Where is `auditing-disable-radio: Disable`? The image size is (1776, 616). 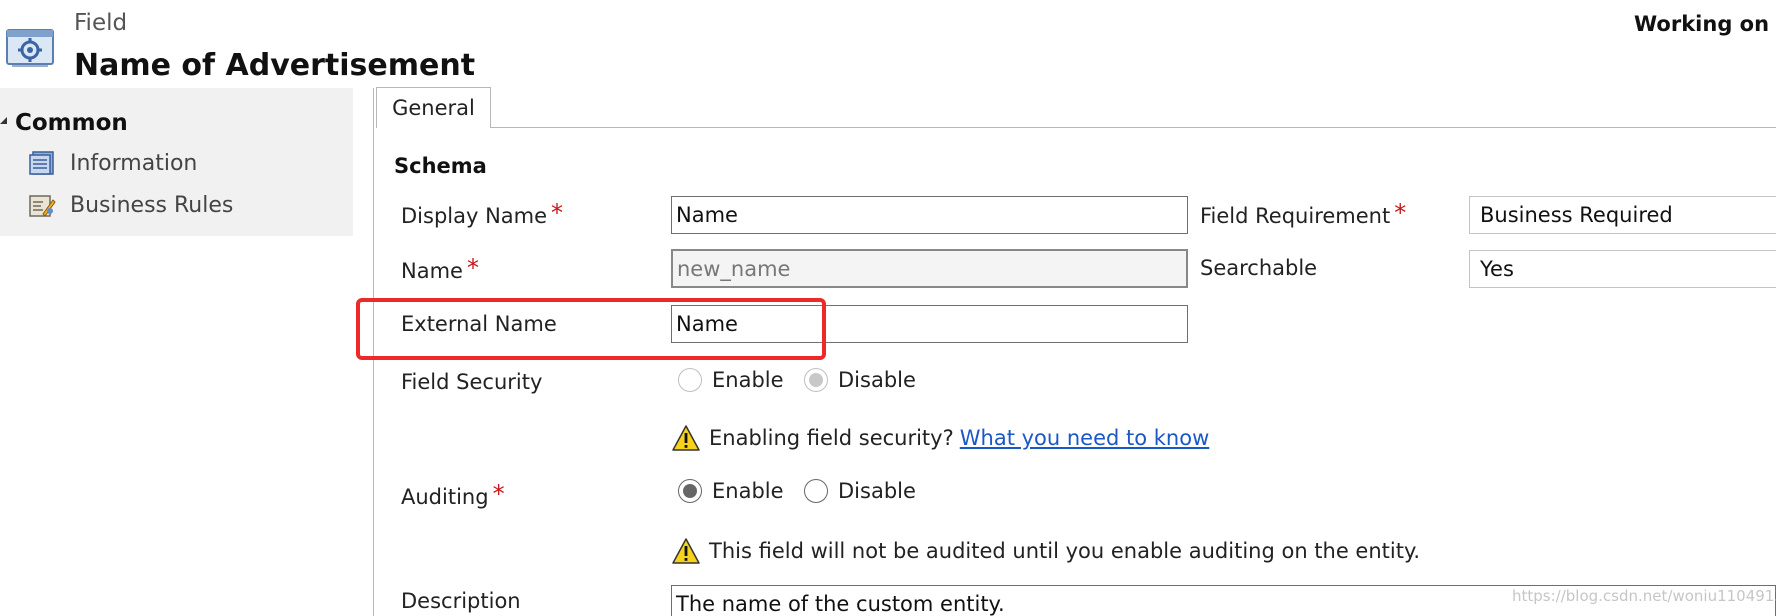 auditing-disable-radio: Disable is located at coordinates (860, 491).